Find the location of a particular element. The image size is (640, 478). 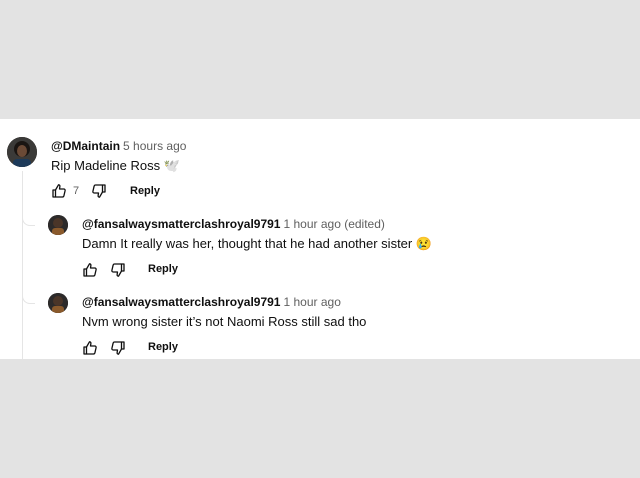

like-count: 7 is located at coordinates (76, 191).